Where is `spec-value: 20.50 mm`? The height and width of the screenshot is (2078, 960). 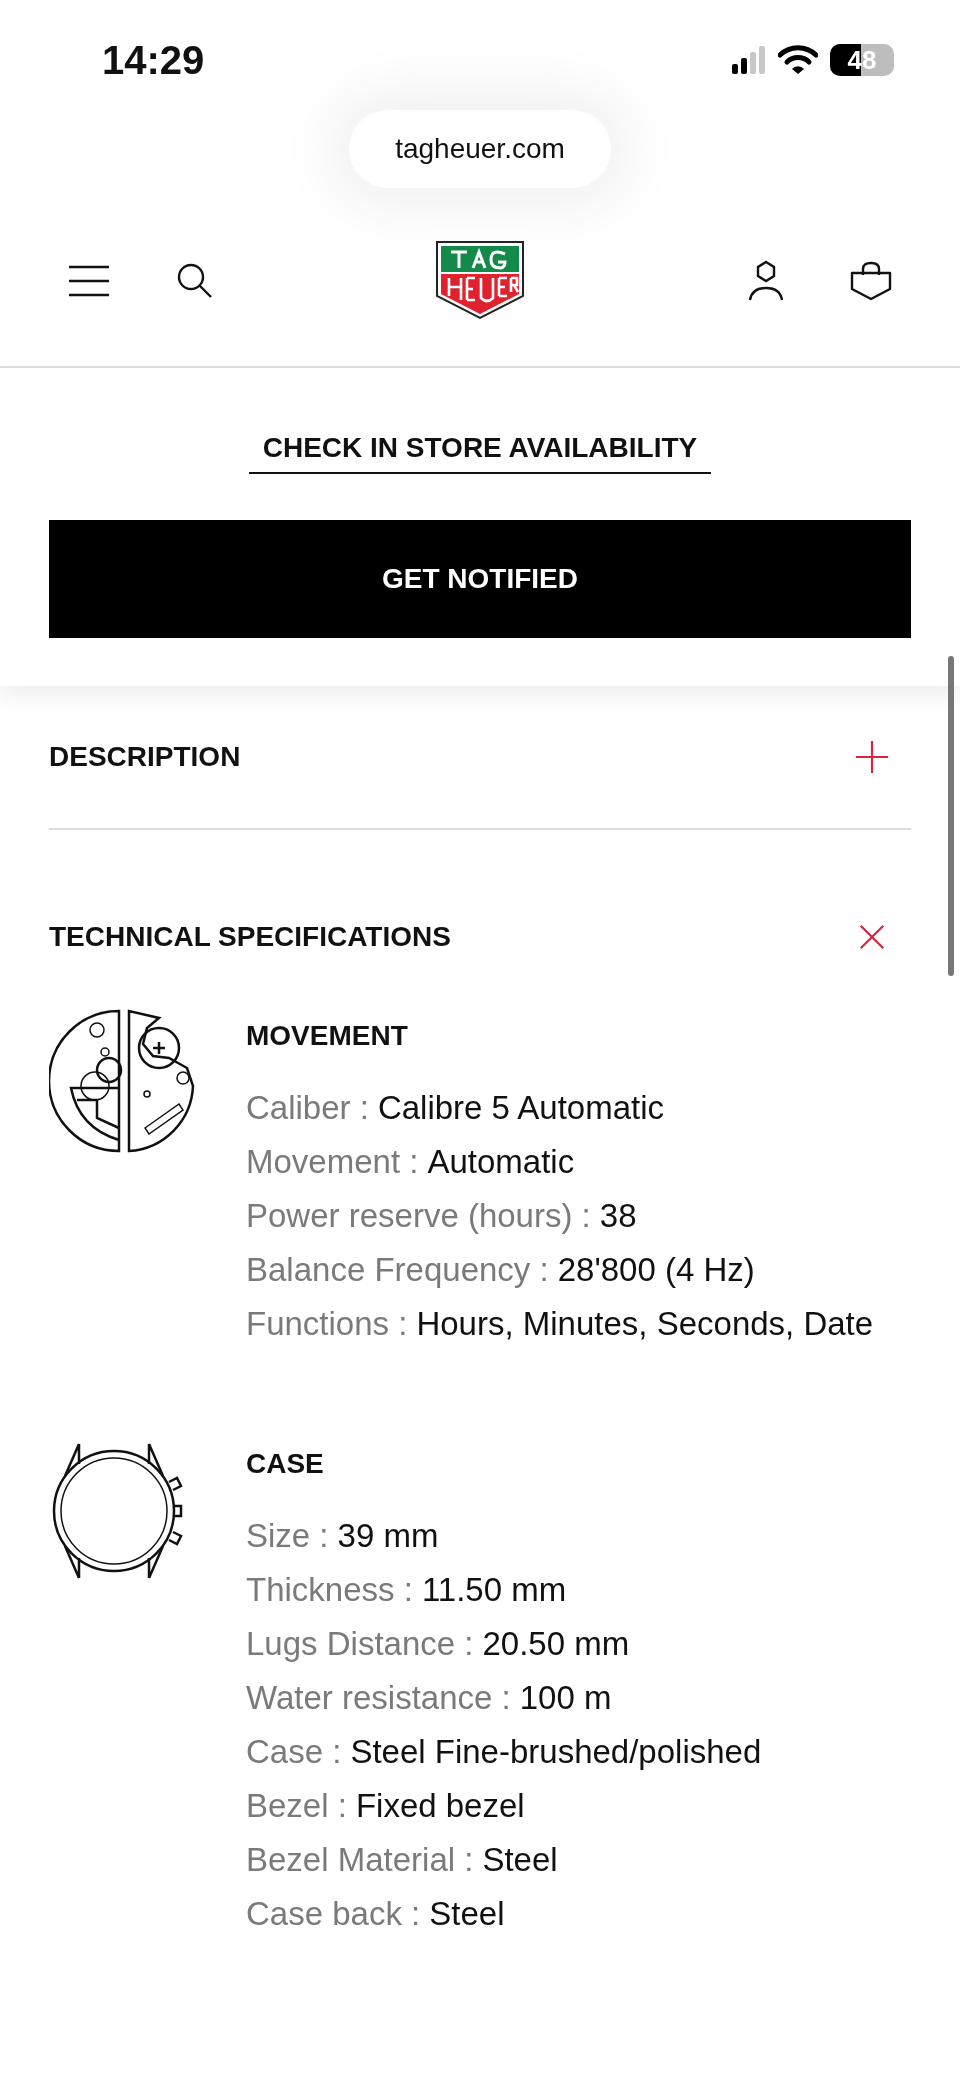 spec-value: 20.50 mm is located at coordinates (556, 1644).